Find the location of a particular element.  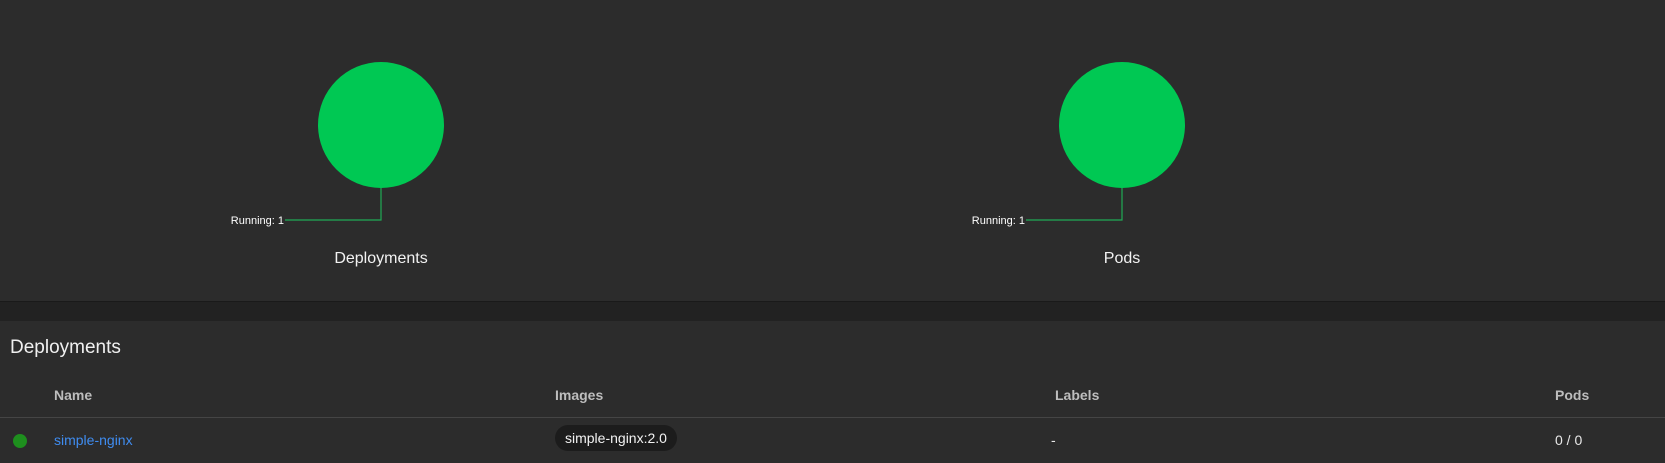

table-row: simple-nginx simple-nginx:2.0 - 0 / 0 is located at coordinates (832, 440).